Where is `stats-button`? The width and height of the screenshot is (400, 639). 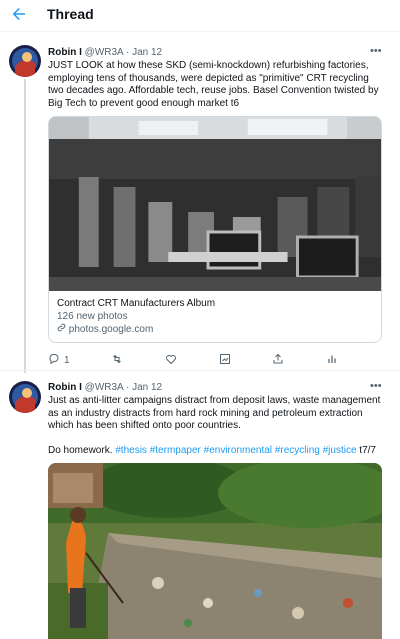 stats-button is located at coordinates (332, 360).